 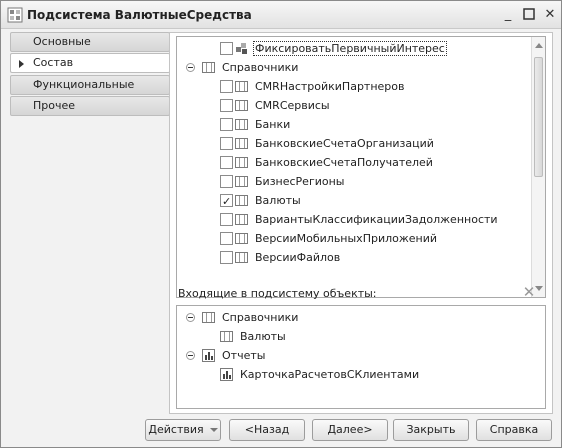 I want to click on tree-row: БанковскиеСчетаПолучателей, so click(x=354, y=162).